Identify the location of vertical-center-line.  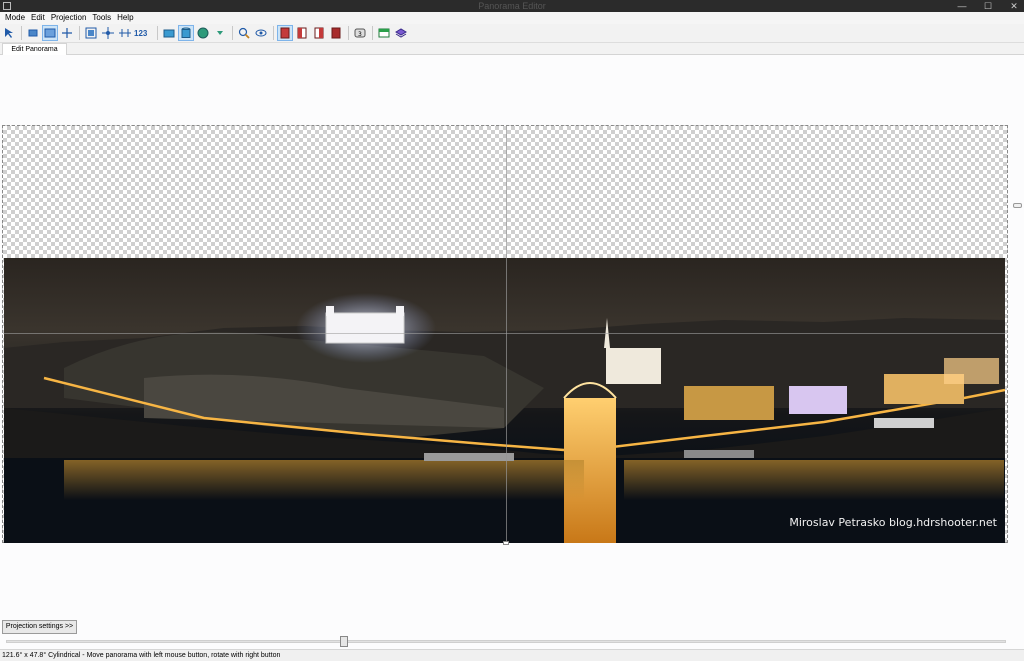
(506, 335).